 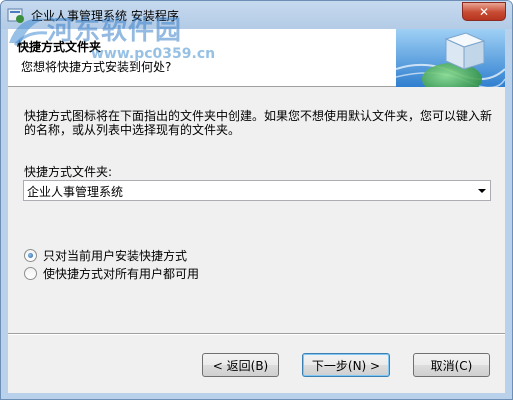 I want to click on folder-combobox: 企业人事管理系统, so click(x=257, y=190).